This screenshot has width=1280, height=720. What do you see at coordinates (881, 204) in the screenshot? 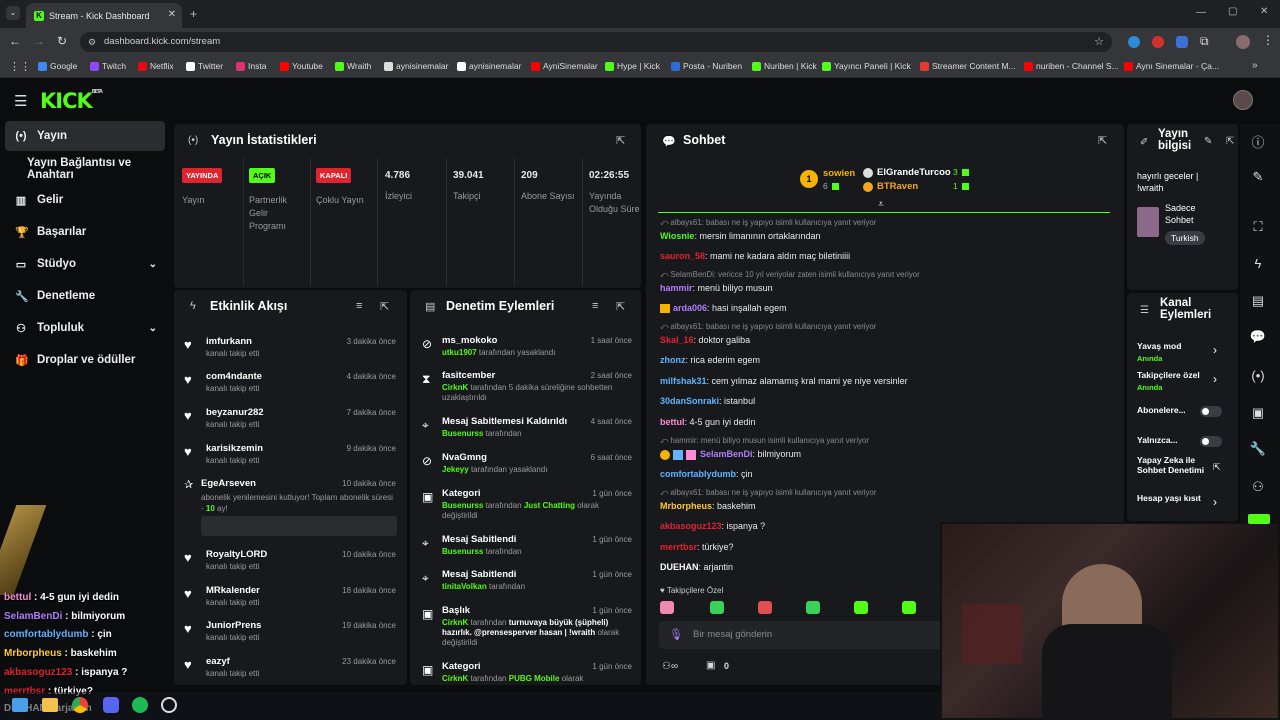
I see `collapse-leaderboard-icon: ⩡` at bounding box center [881, 204].